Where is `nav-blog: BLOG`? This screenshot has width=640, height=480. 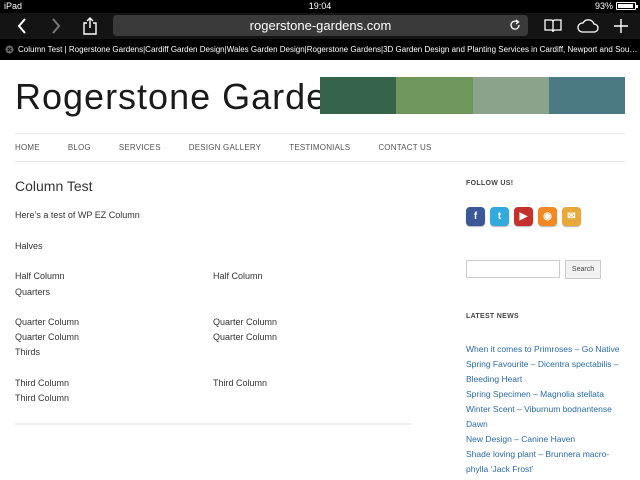 nav-blog: BLOG is located at coordinates (79, 147).